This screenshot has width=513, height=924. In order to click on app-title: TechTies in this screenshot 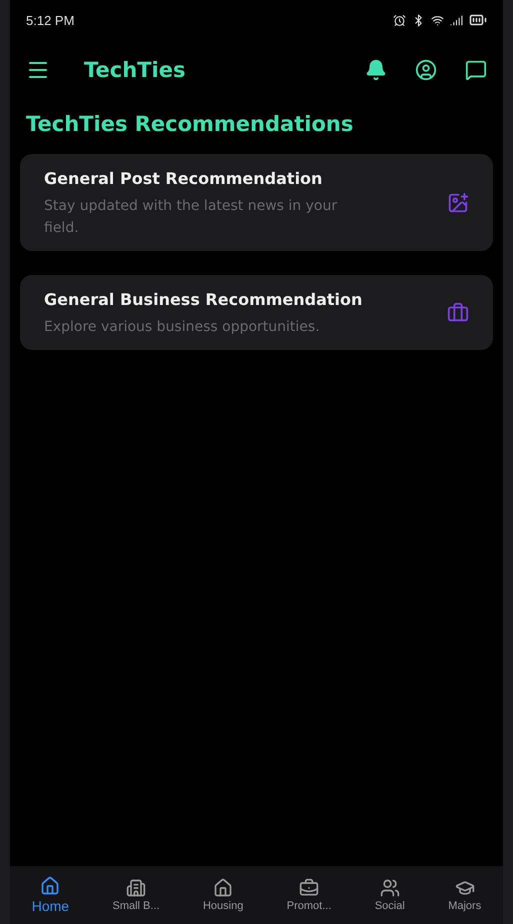, I will do `click(135, 70)`.